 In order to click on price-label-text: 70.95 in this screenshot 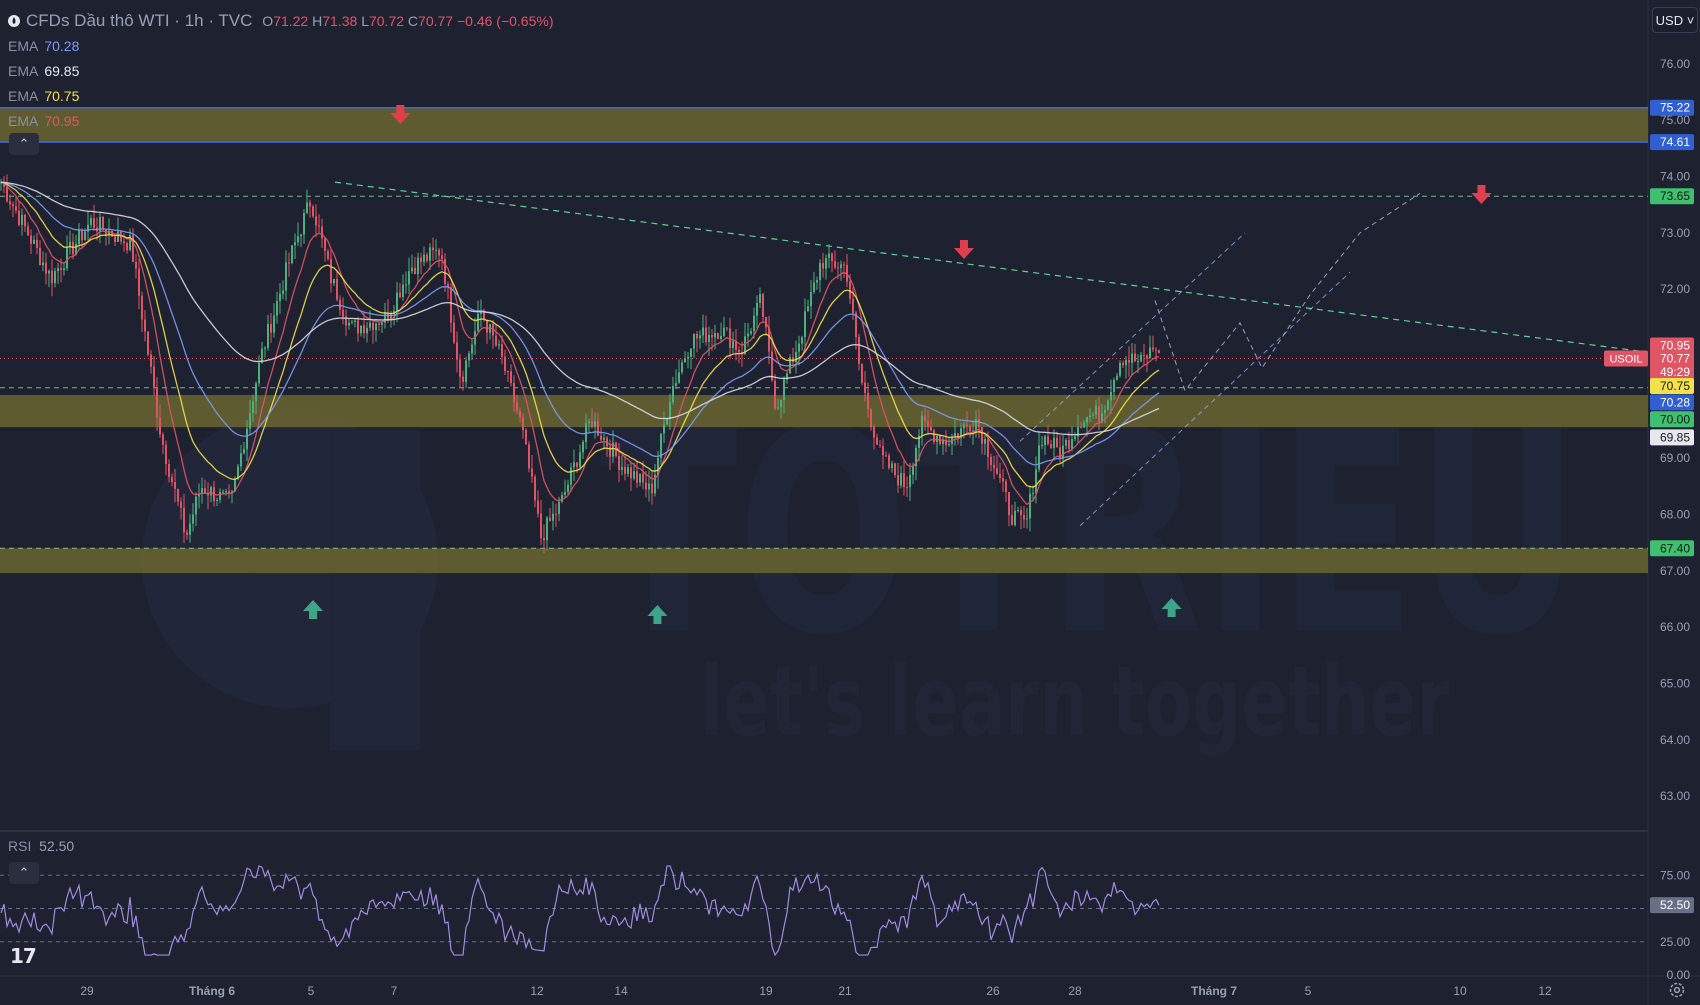, I will do `click(1675, 345)`.